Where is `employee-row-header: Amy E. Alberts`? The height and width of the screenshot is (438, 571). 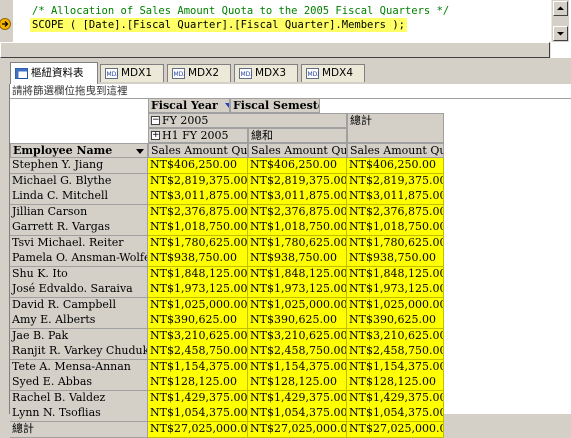
employee-row-header: Amy E. Alberts is located at coordinates (79, 321).